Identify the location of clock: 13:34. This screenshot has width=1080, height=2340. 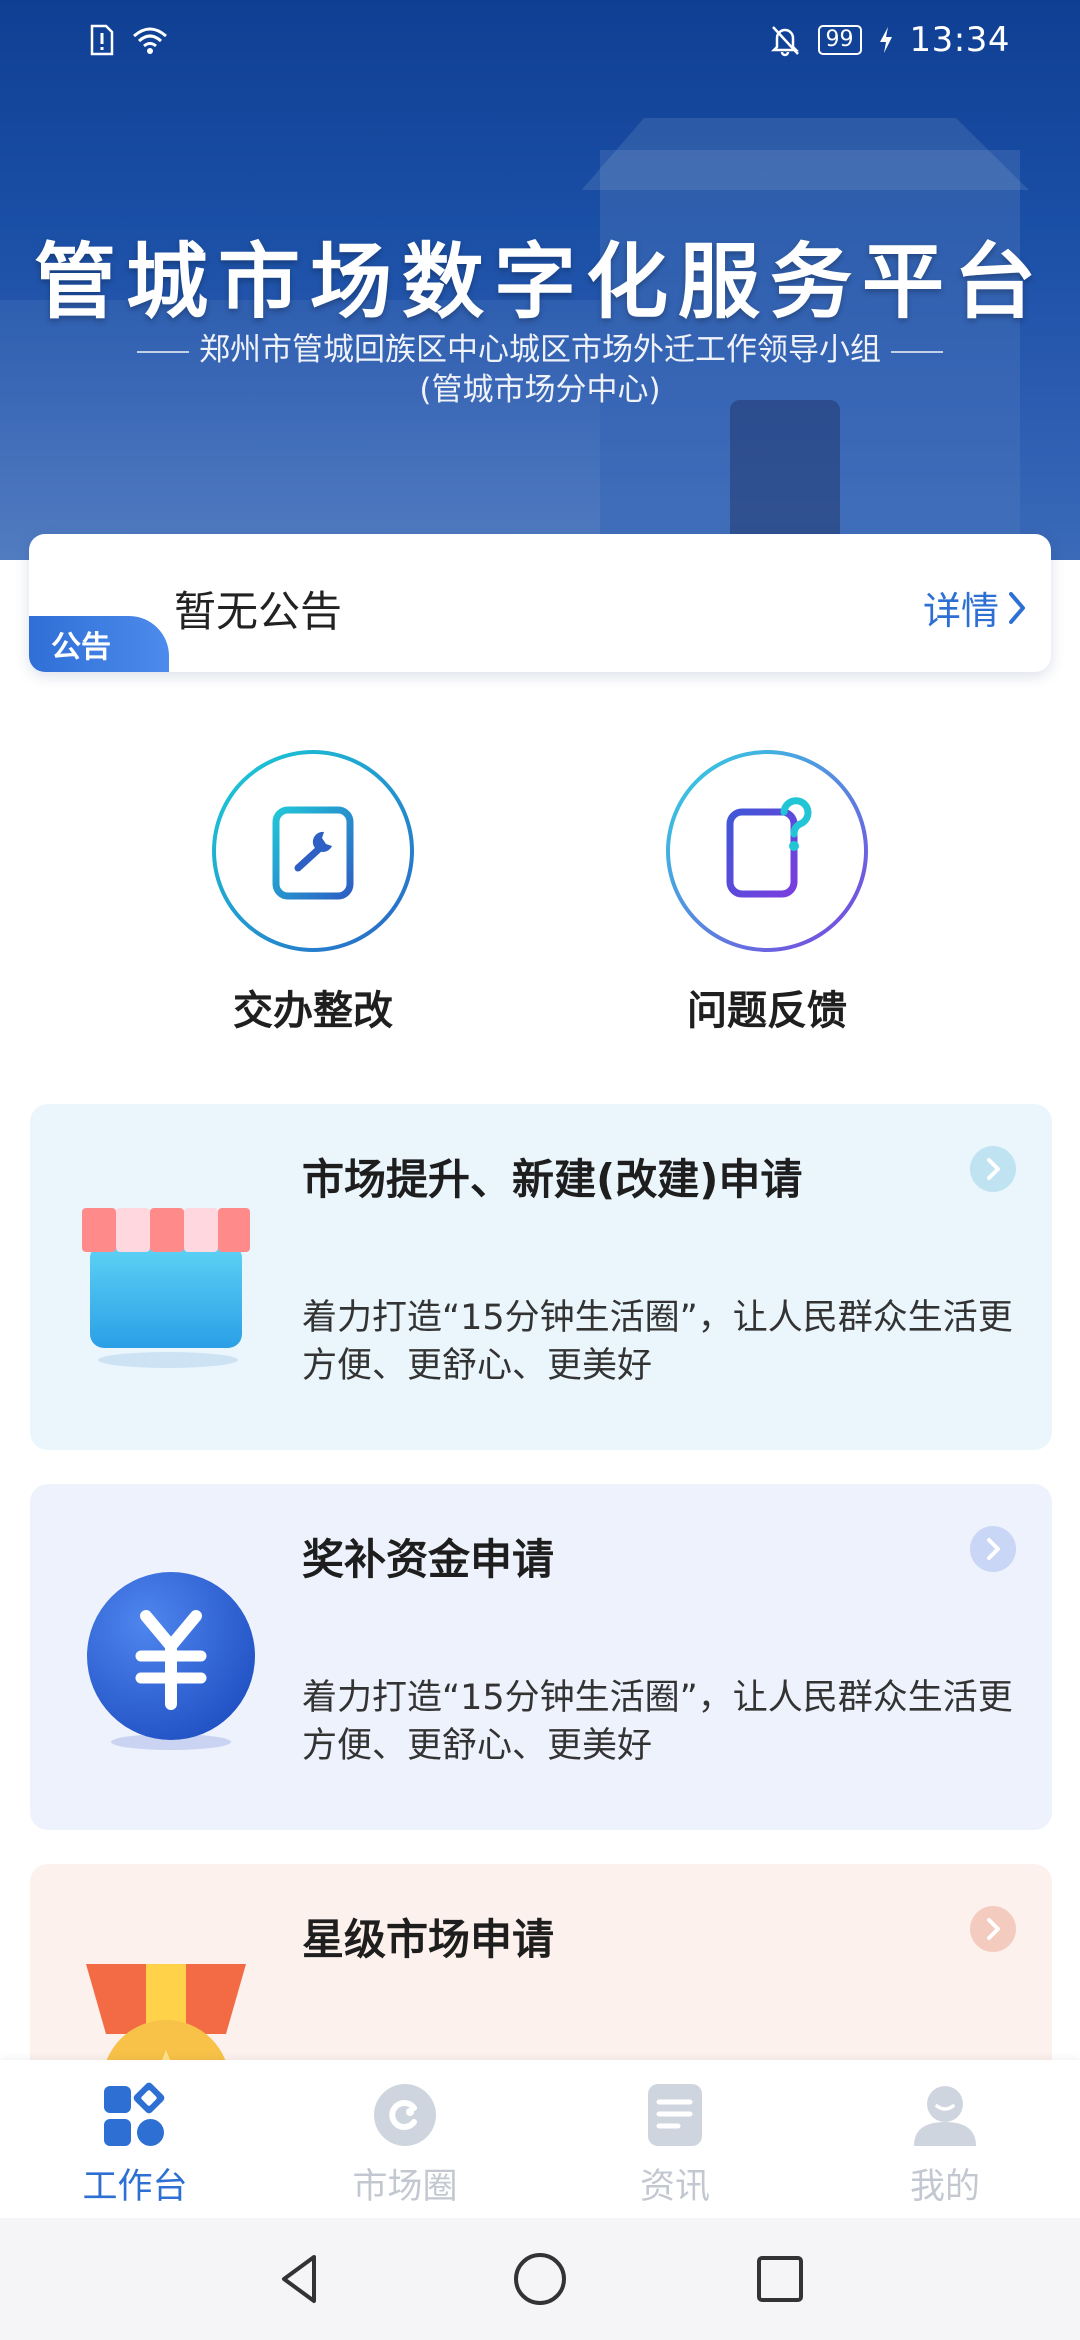
(959, 40).